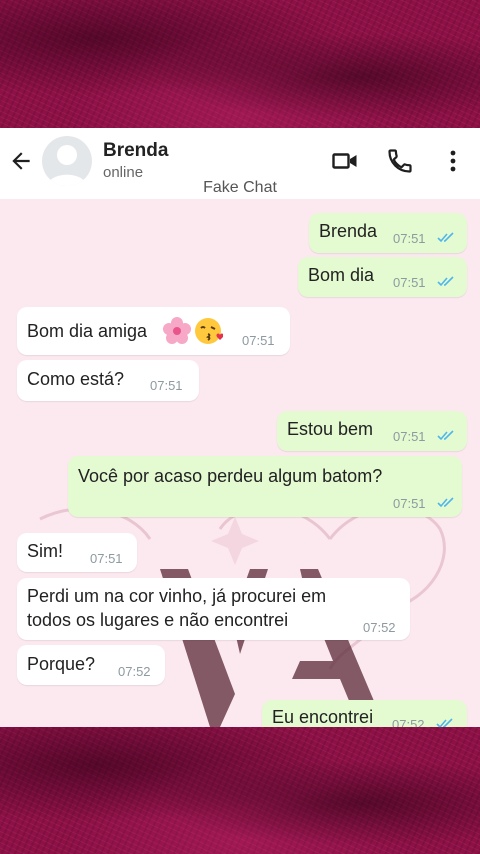 This screenshot has width=480, height=854. What do you see at coordinates (348, 231) in the screenshot?
I see `message-text: Brenda` at bounding box center [348, 231].